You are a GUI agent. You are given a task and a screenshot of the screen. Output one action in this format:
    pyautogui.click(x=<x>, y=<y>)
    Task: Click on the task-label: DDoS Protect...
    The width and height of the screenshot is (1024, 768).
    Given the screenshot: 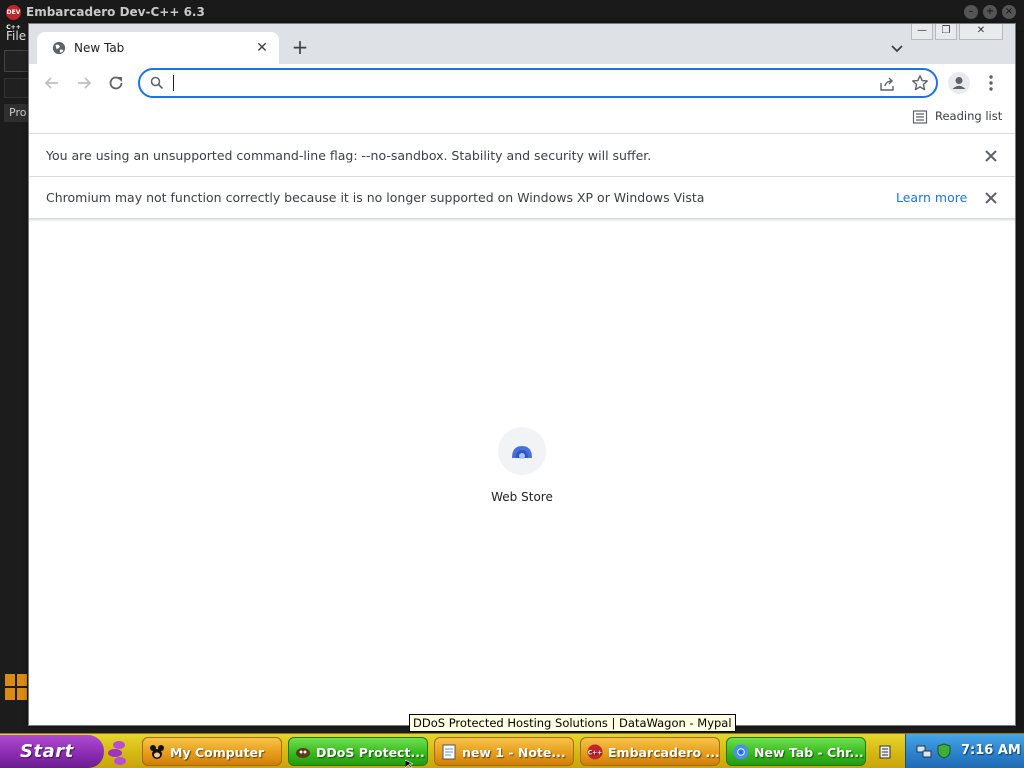 What is the action you would take?
    pyautogui.click(x=370, y=752)
    